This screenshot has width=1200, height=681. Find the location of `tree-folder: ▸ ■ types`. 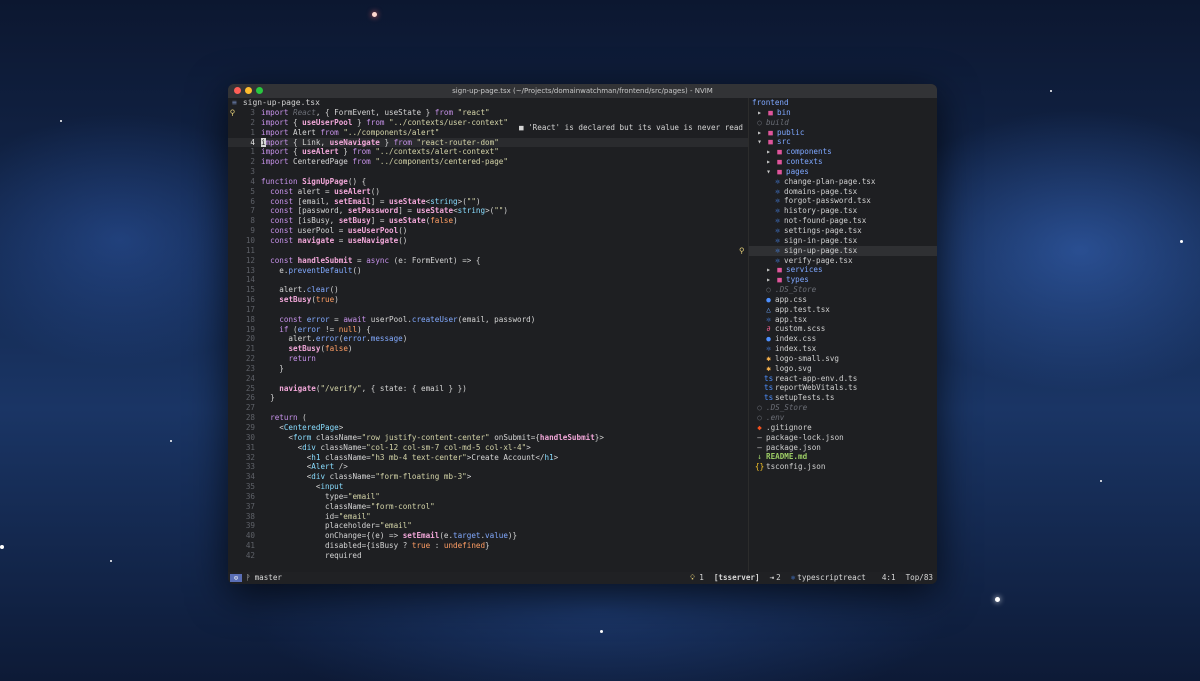

tree-folder: ▸ ■ types is located at coordinates (843, 280).